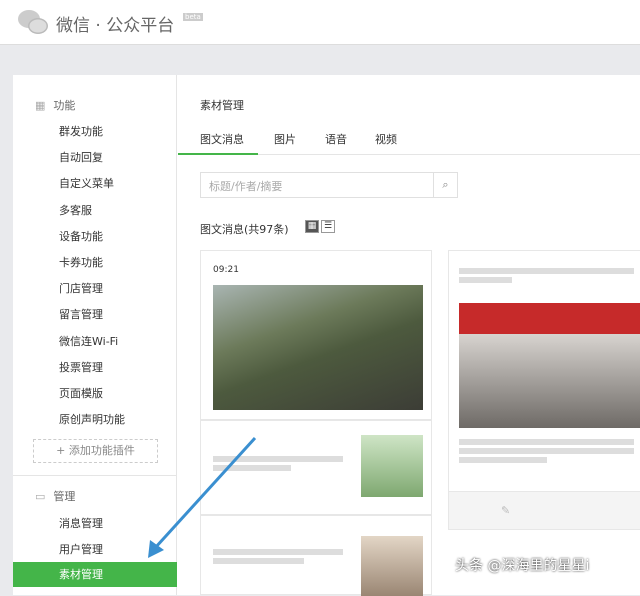  What do you see at coordinates (336, 139) in the screenshot?
I see `tab-voice: 语音` at bounding box center [336, 139].